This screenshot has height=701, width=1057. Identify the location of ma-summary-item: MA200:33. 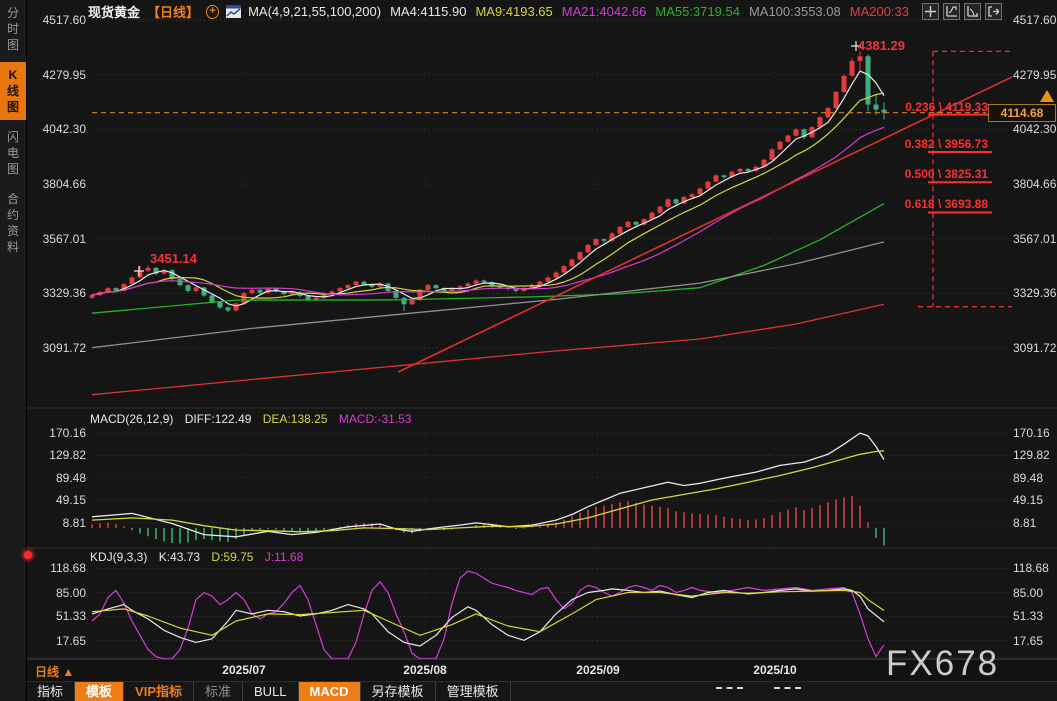
(879, 11).